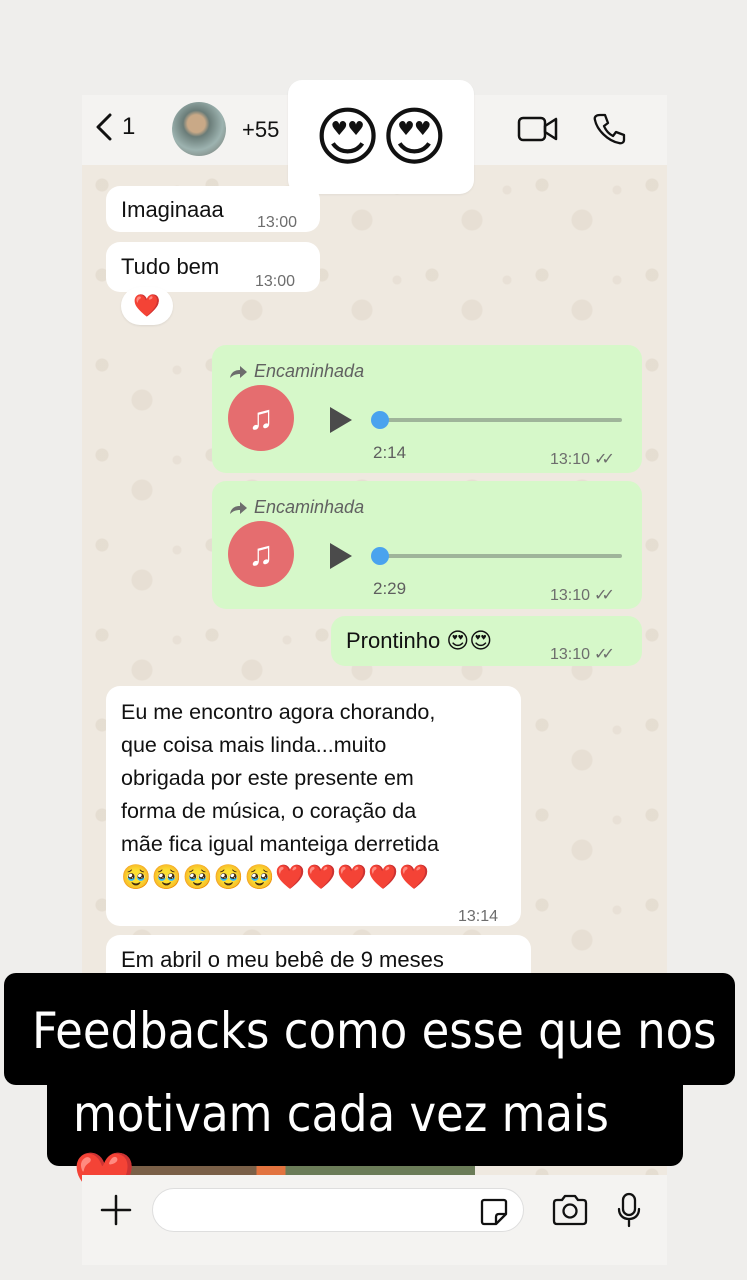 Image resolution: width=747 pixels, height=1280 pixels. What do you see at coordinates (365, 1138) in the screenshot?
I see `story-caption-line-2: motivam cada vez mais ❤️` at bounding box center [365, 1138].